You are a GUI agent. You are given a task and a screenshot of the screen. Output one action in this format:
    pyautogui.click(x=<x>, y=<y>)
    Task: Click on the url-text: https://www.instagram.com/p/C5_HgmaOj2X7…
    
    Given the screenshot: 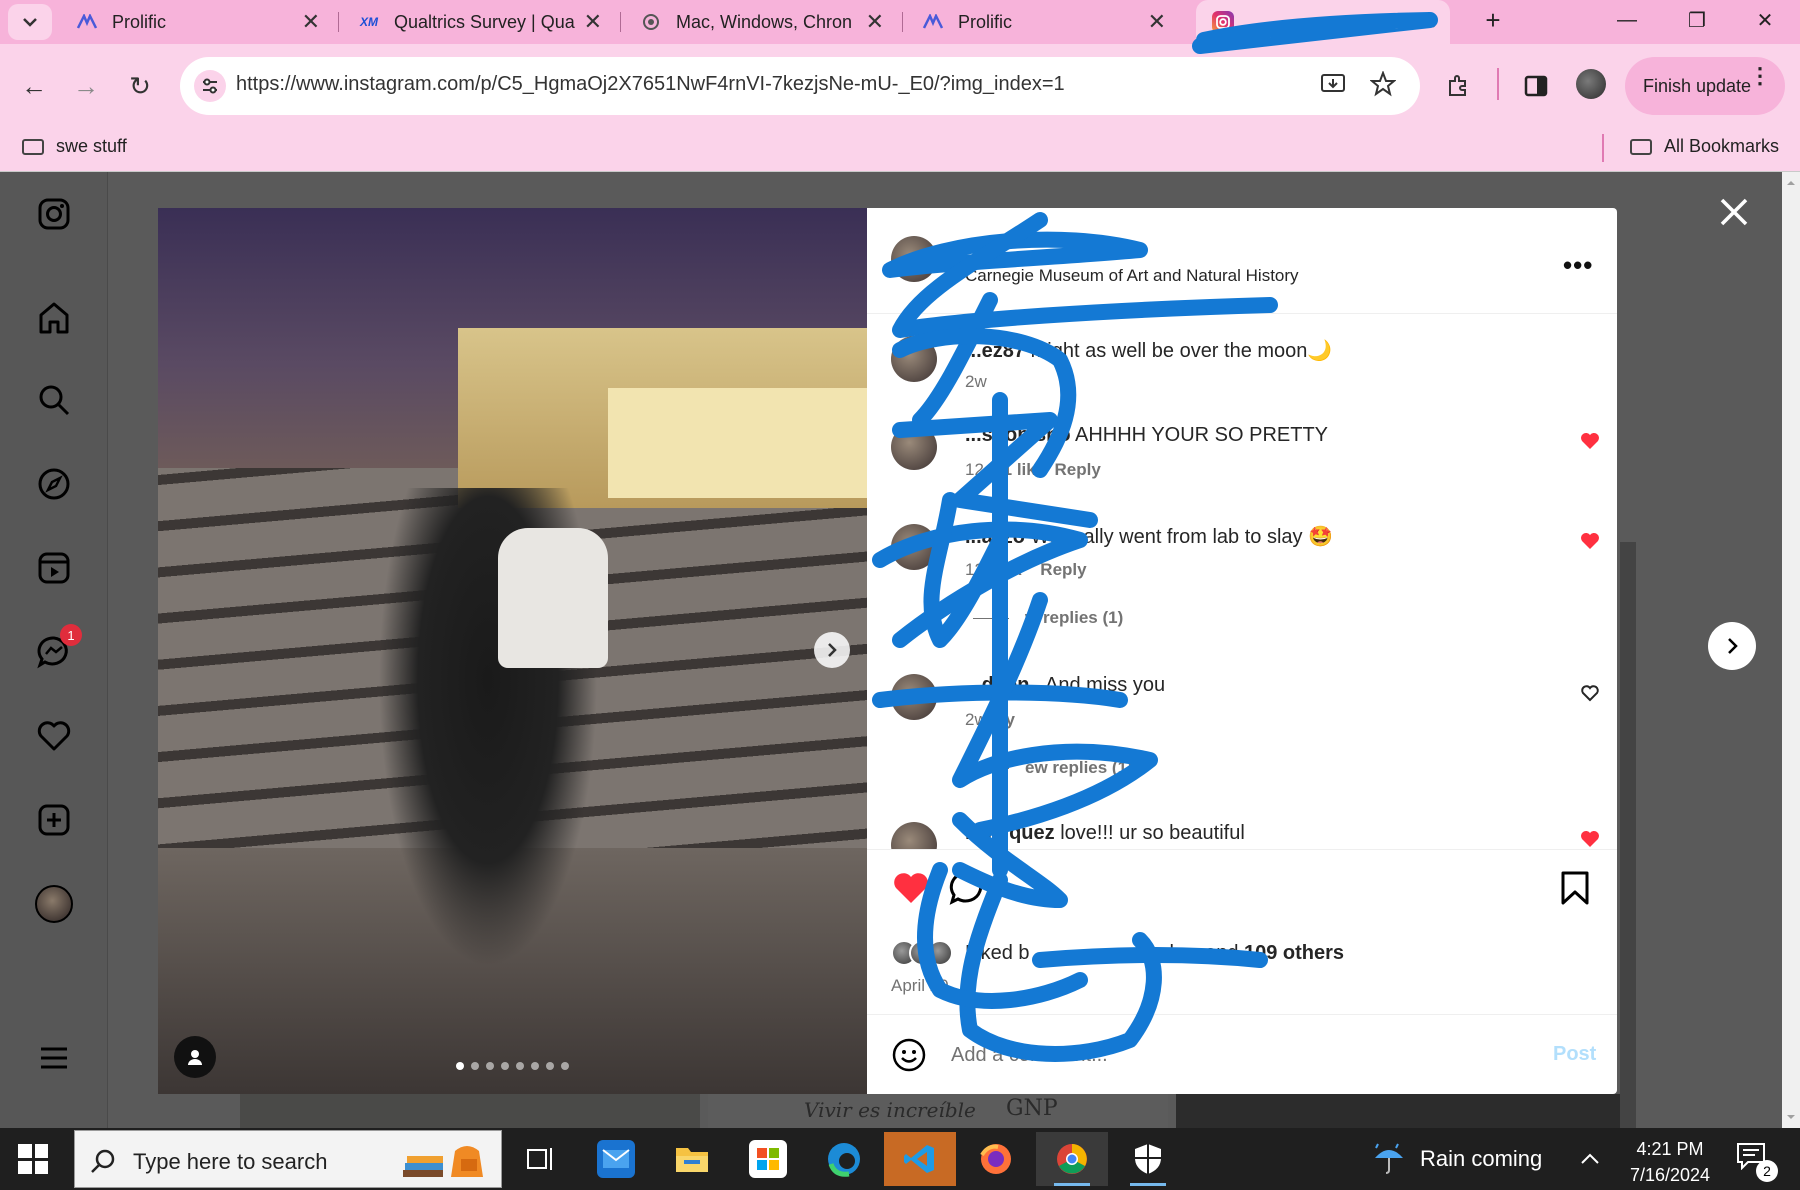 What is the action you would take?
    pyautogui.click(x=650, y=84)
    